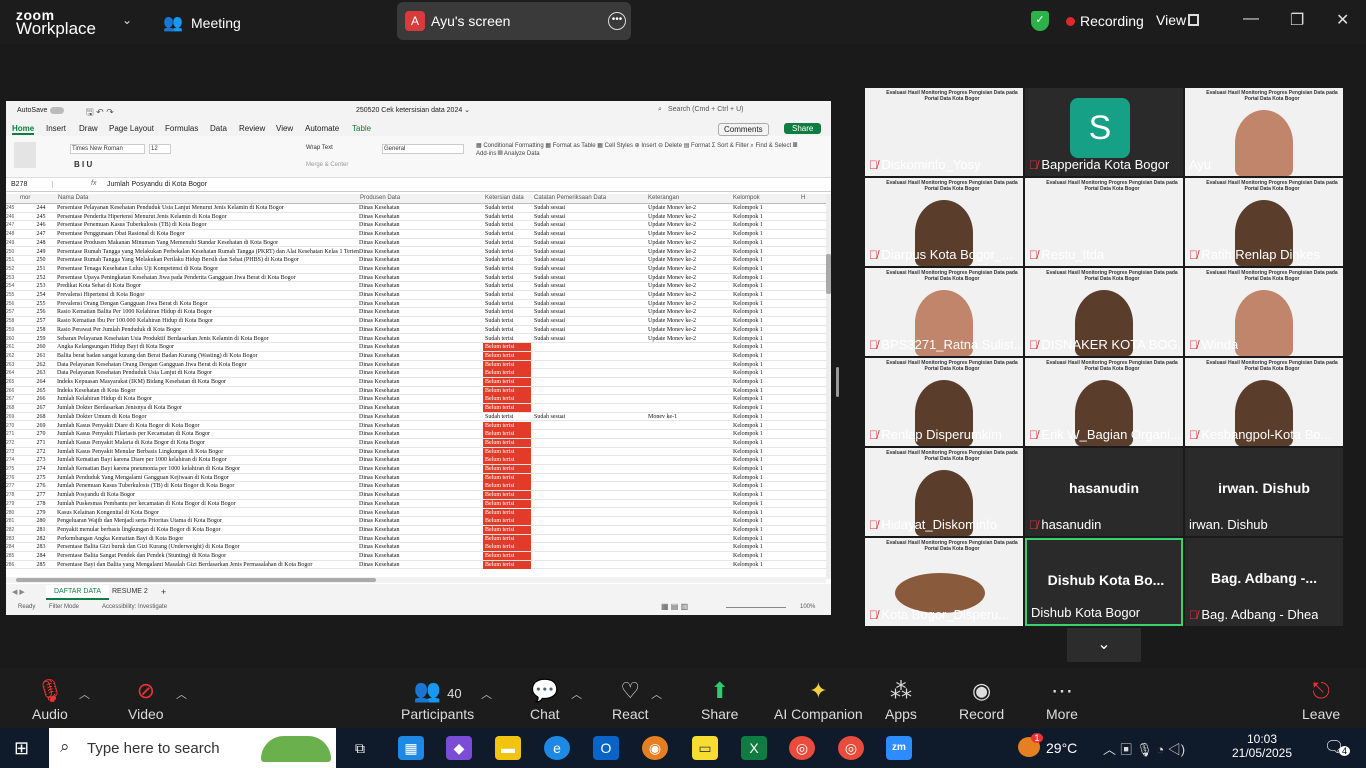  I want to click on cell-no: 268, so click(41, 417).